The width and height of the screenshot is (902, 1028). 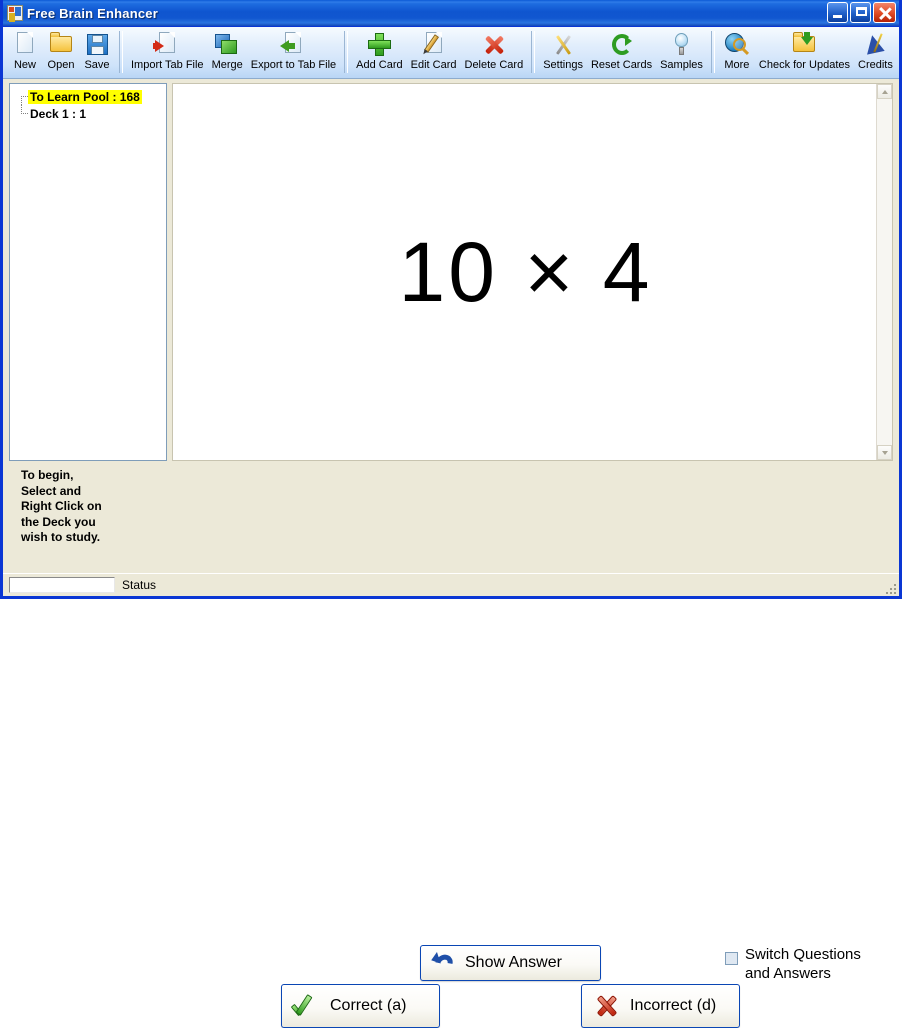 I want to click on toolbar-label: Check for Updates, so click(x=804, y=65).